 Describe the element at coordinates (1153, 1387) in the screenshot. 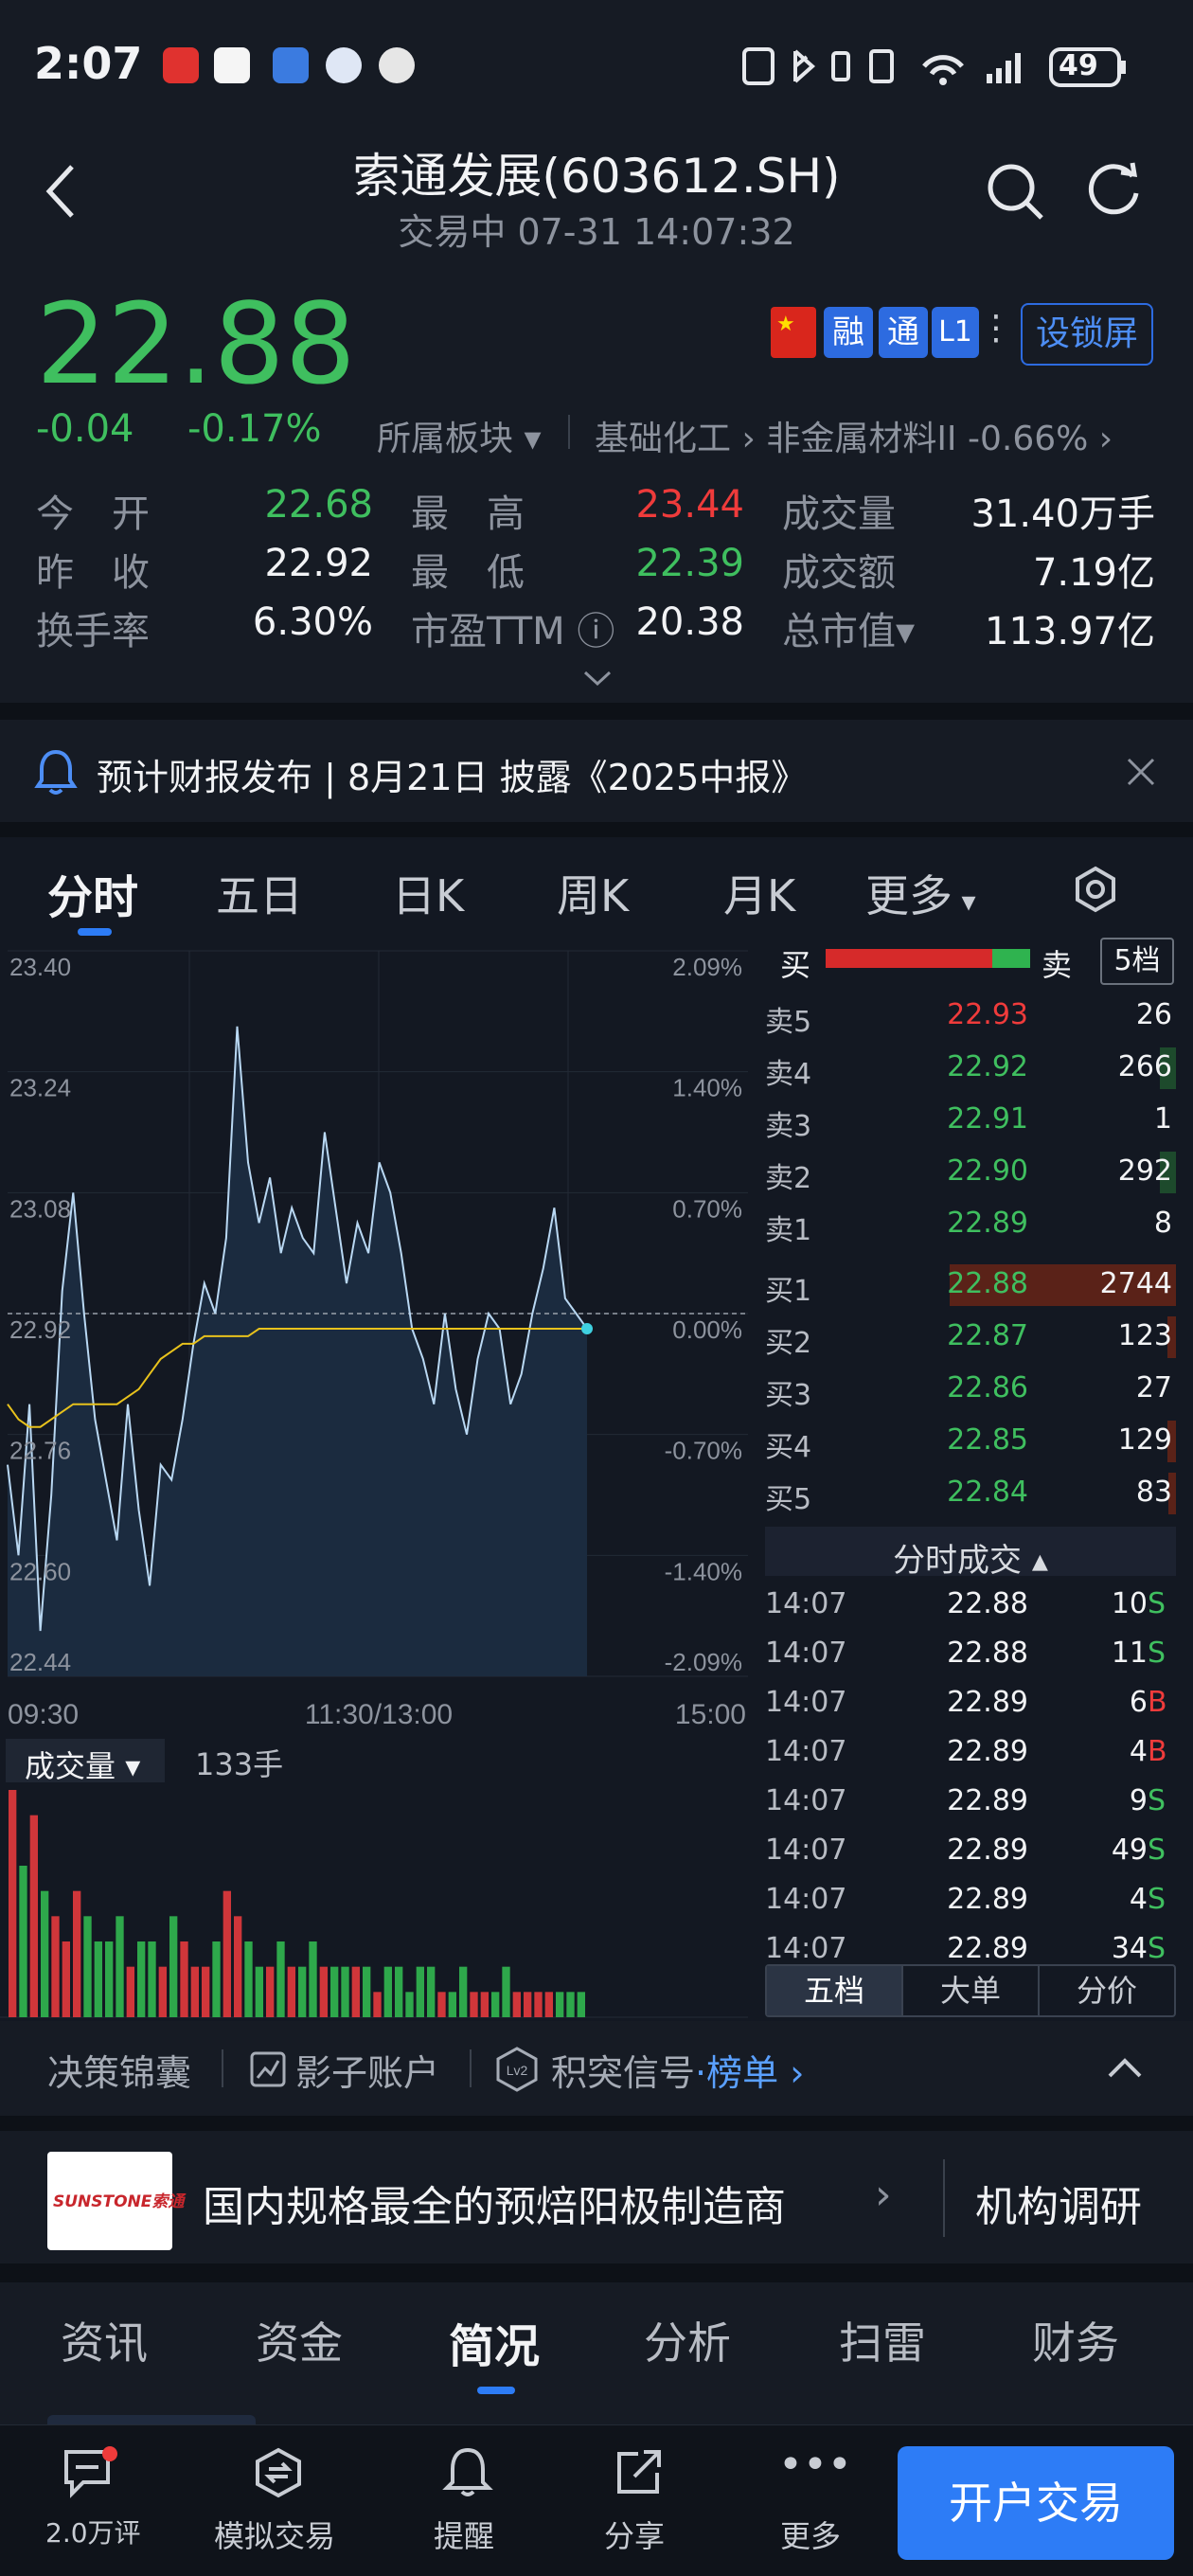

I see `level-volume: 27` at that location.